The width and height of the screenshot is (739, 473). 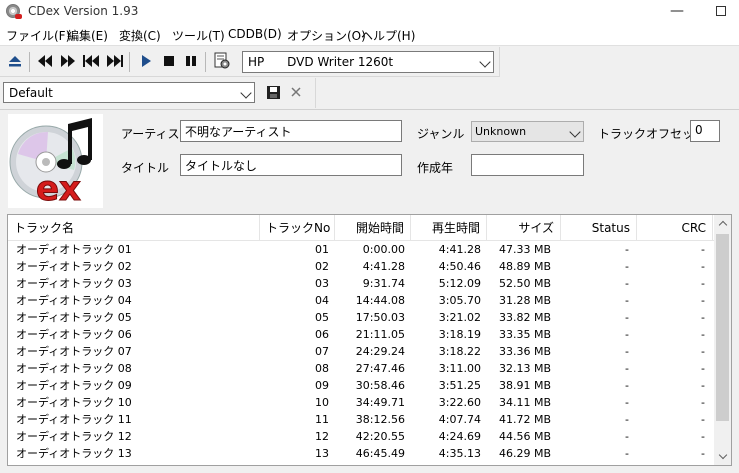 I want to click on rewind-icon, so click(x=45, y=61).